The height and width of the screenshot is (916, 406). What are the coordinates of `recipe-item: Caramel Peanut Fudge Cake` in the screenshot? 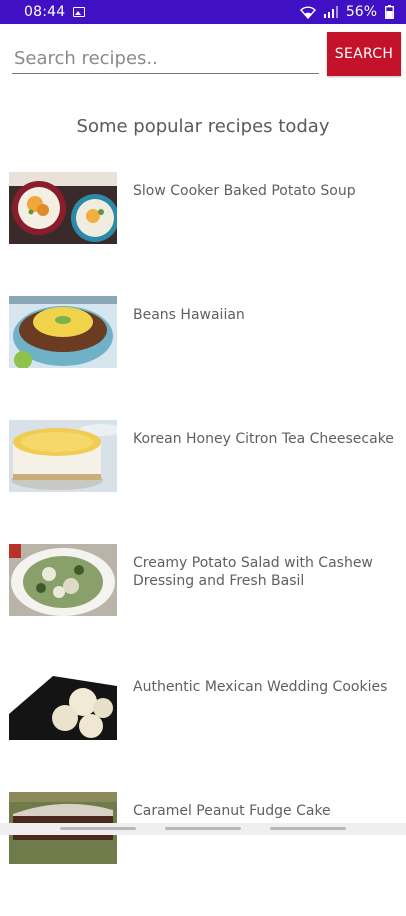 It's located at (203, 854).